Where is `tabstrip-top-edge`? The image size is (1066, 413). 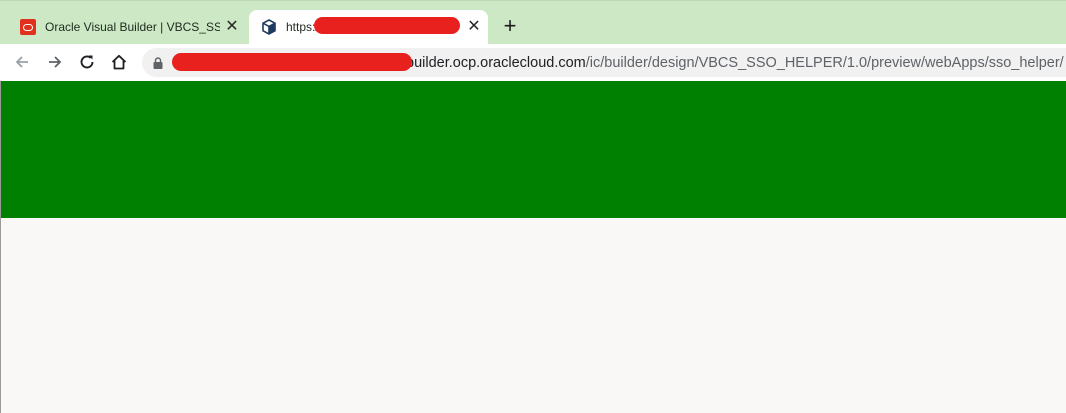 tabstrip-top-edge is located at coordinates (533, 0).